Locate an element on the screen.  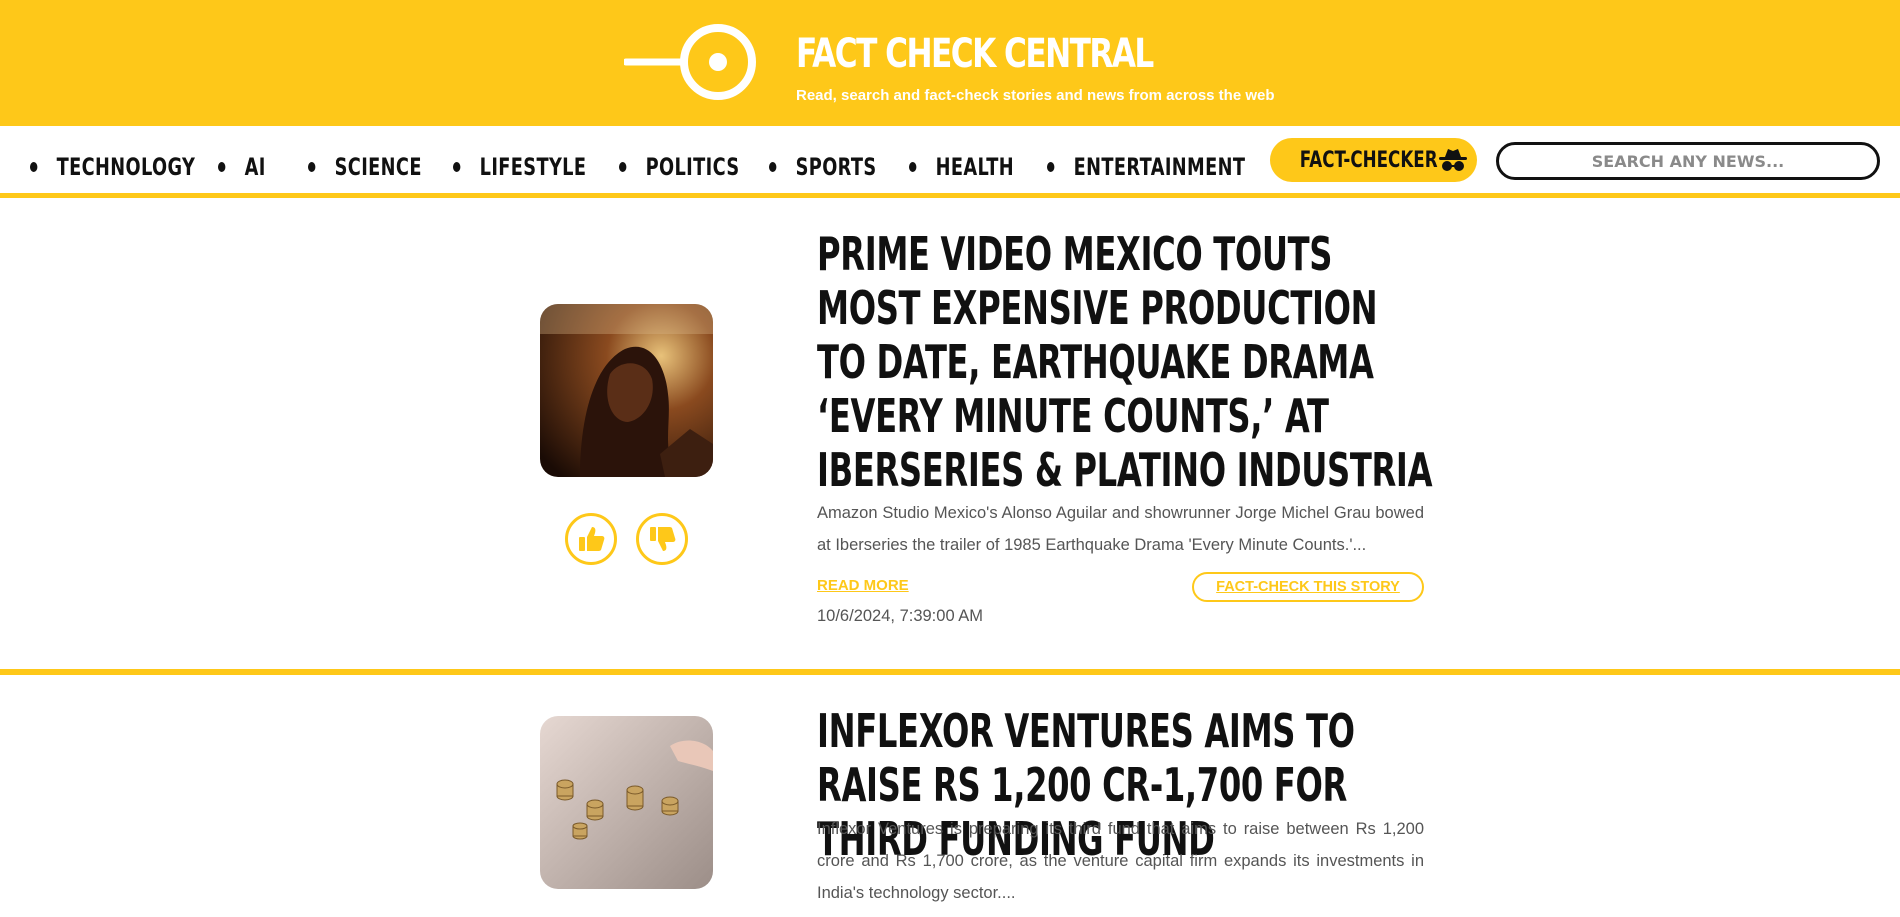
thumbs-up-button is located at coordinates (591, 539).